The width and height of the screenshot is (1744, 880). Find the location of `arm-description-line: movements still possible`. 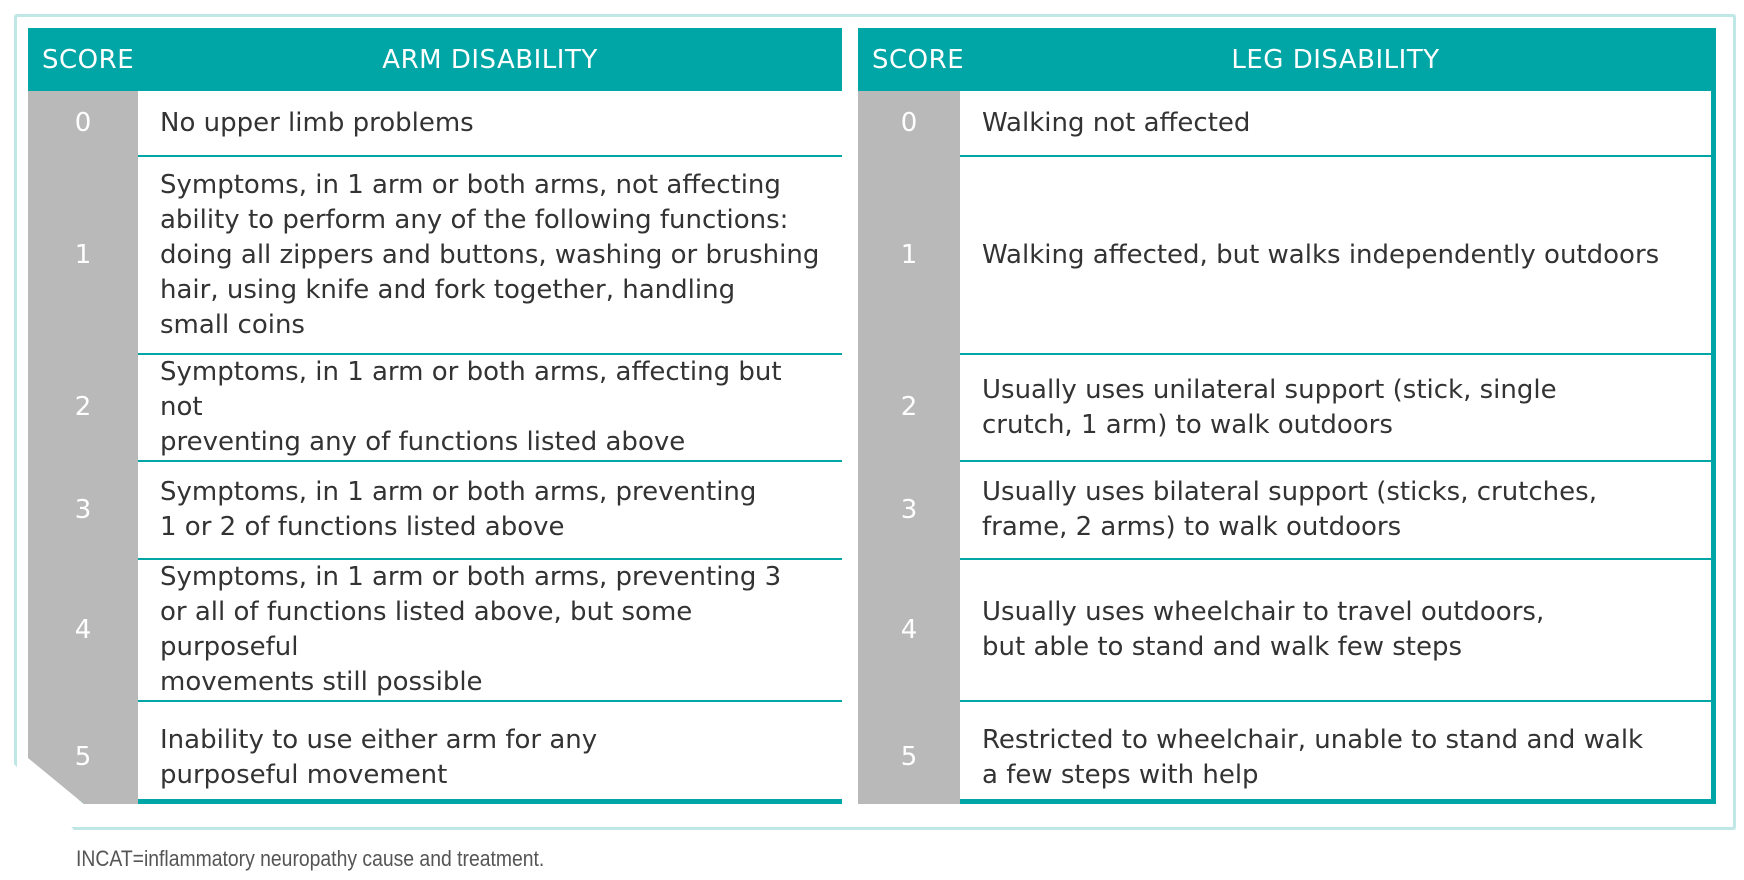

arm-description-line: movements still possible is located at coordinates (321, 682).